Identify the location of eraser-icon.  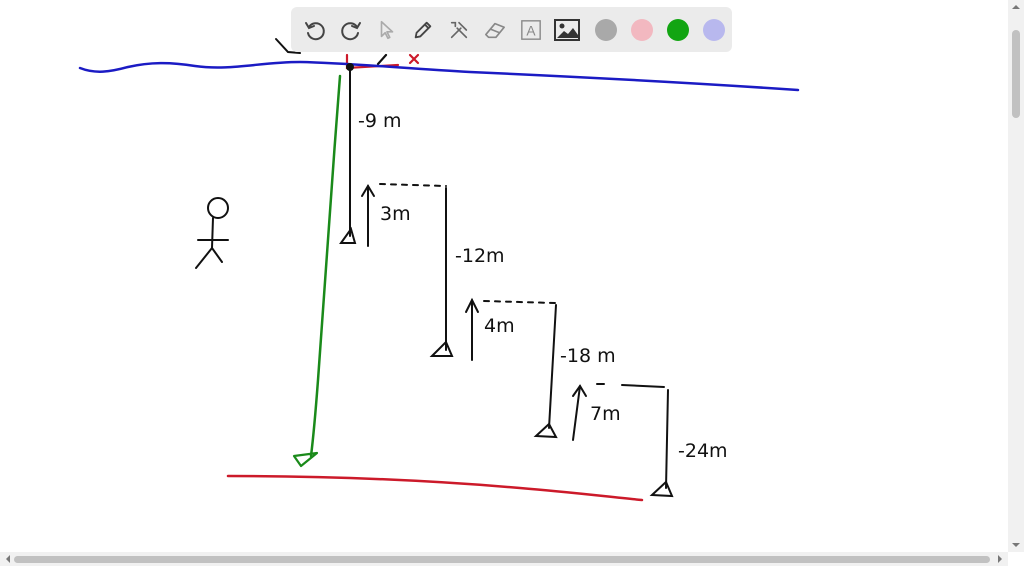
(495, 30).